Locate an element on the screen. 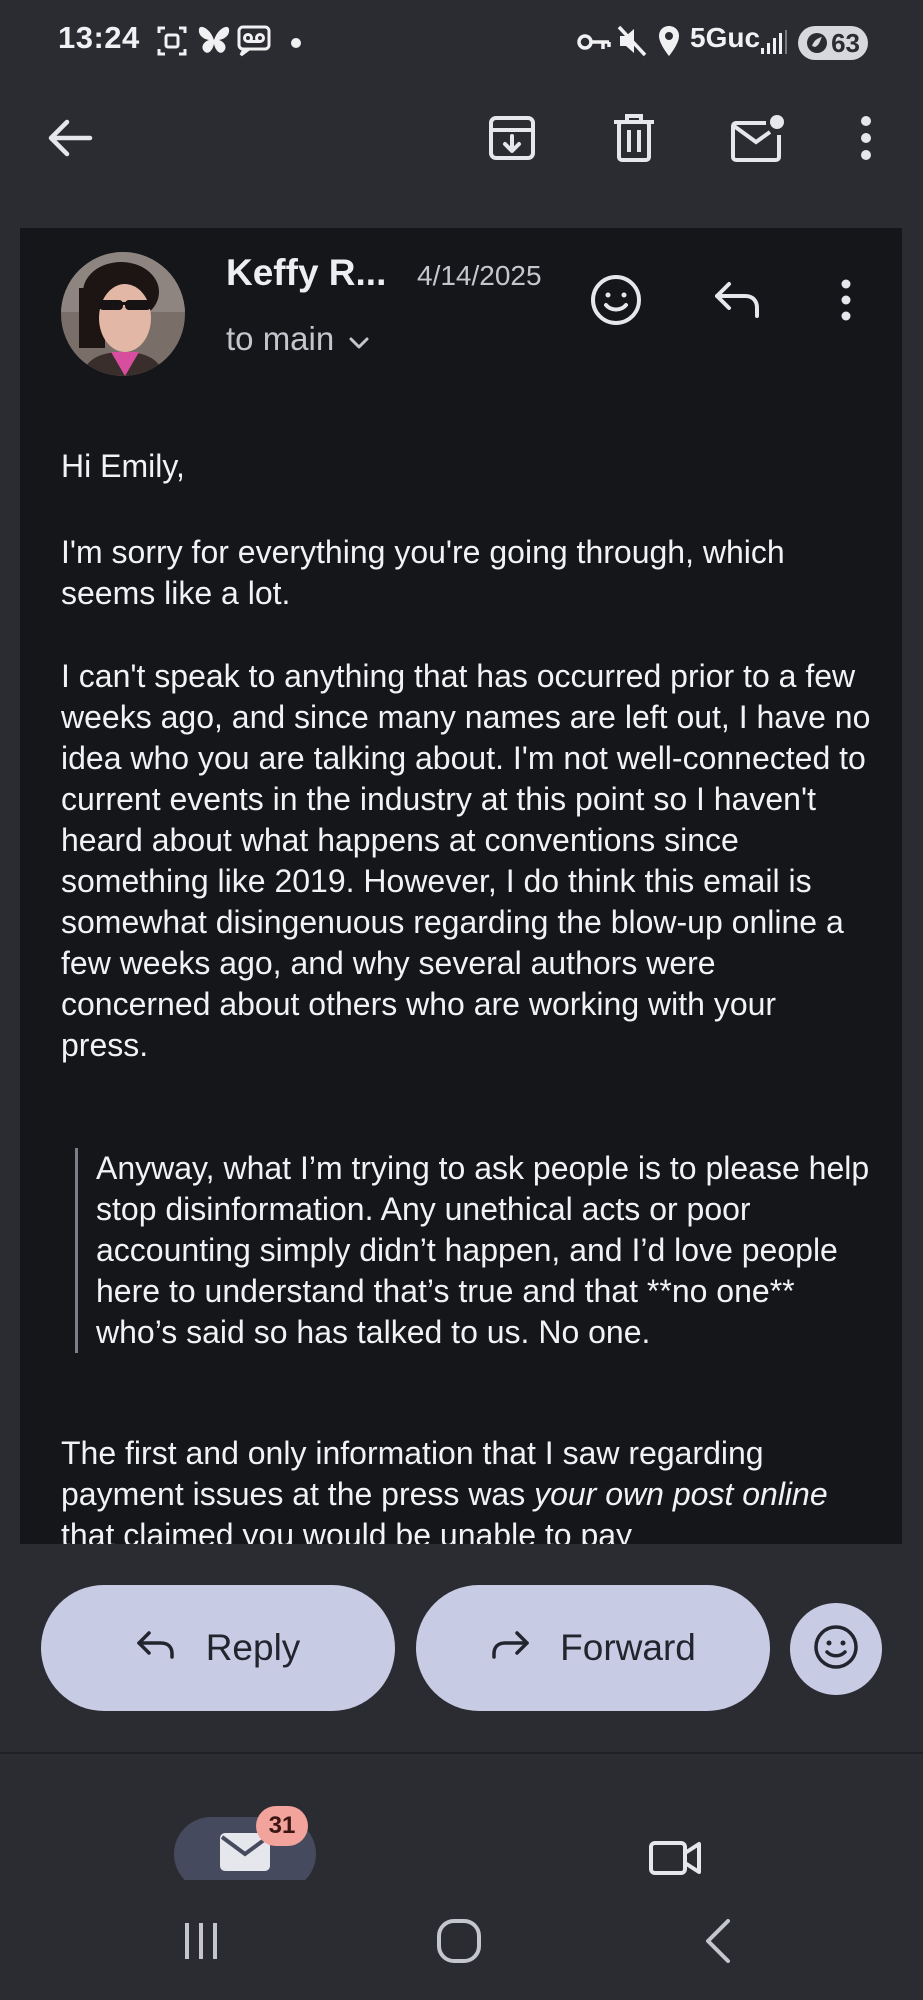  key-icon is located at coordinates (594, 44).